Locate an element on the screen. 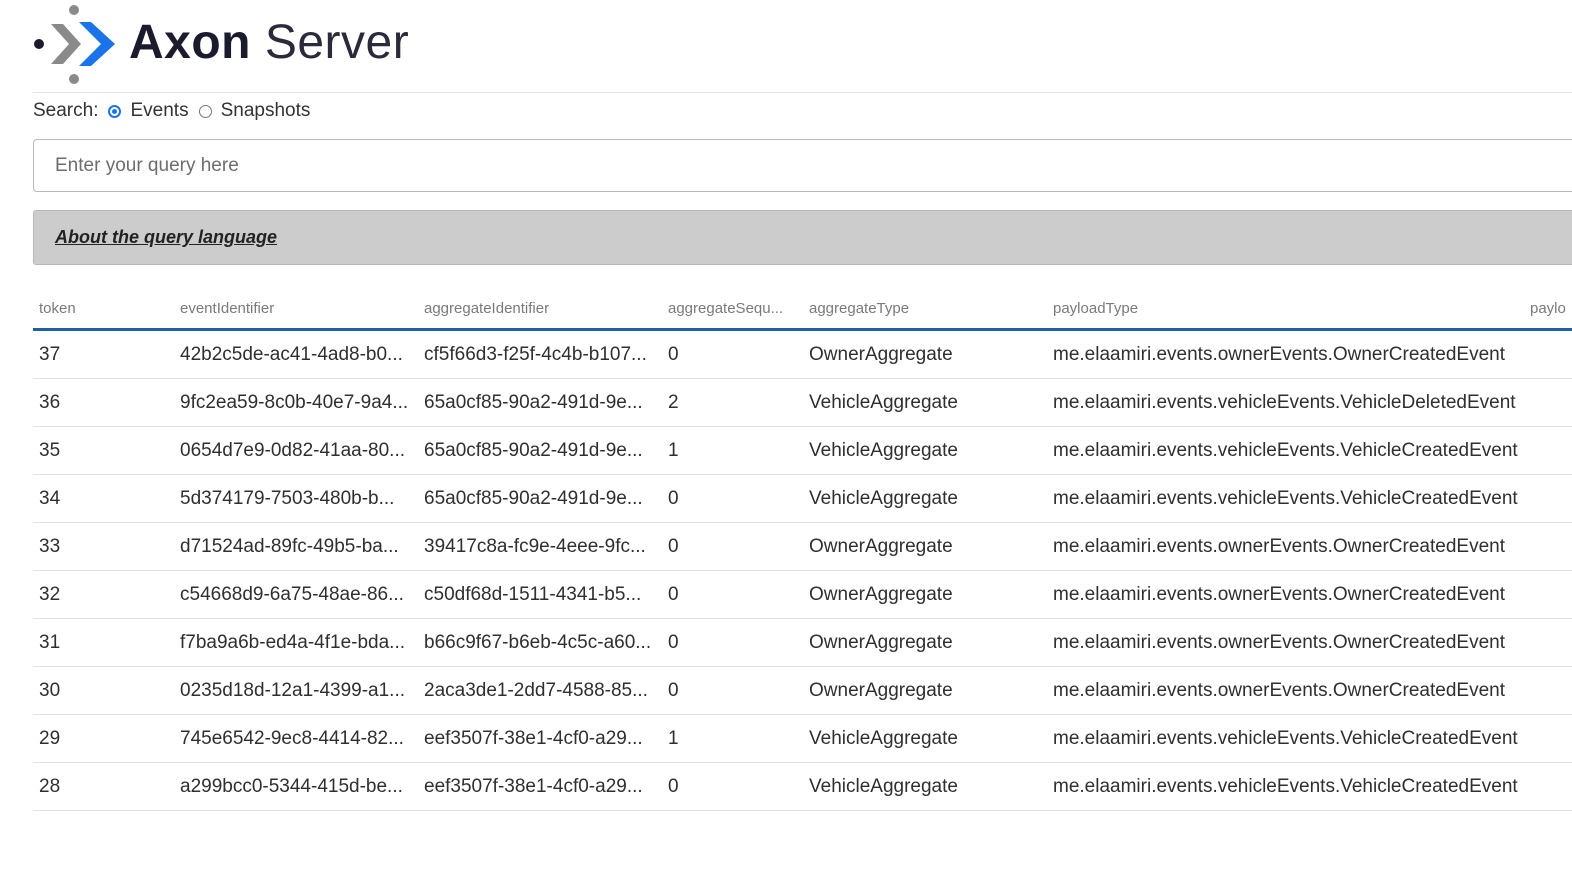  search-type-selector: Search: Events Snapshots is located at coordinates (171, 111).